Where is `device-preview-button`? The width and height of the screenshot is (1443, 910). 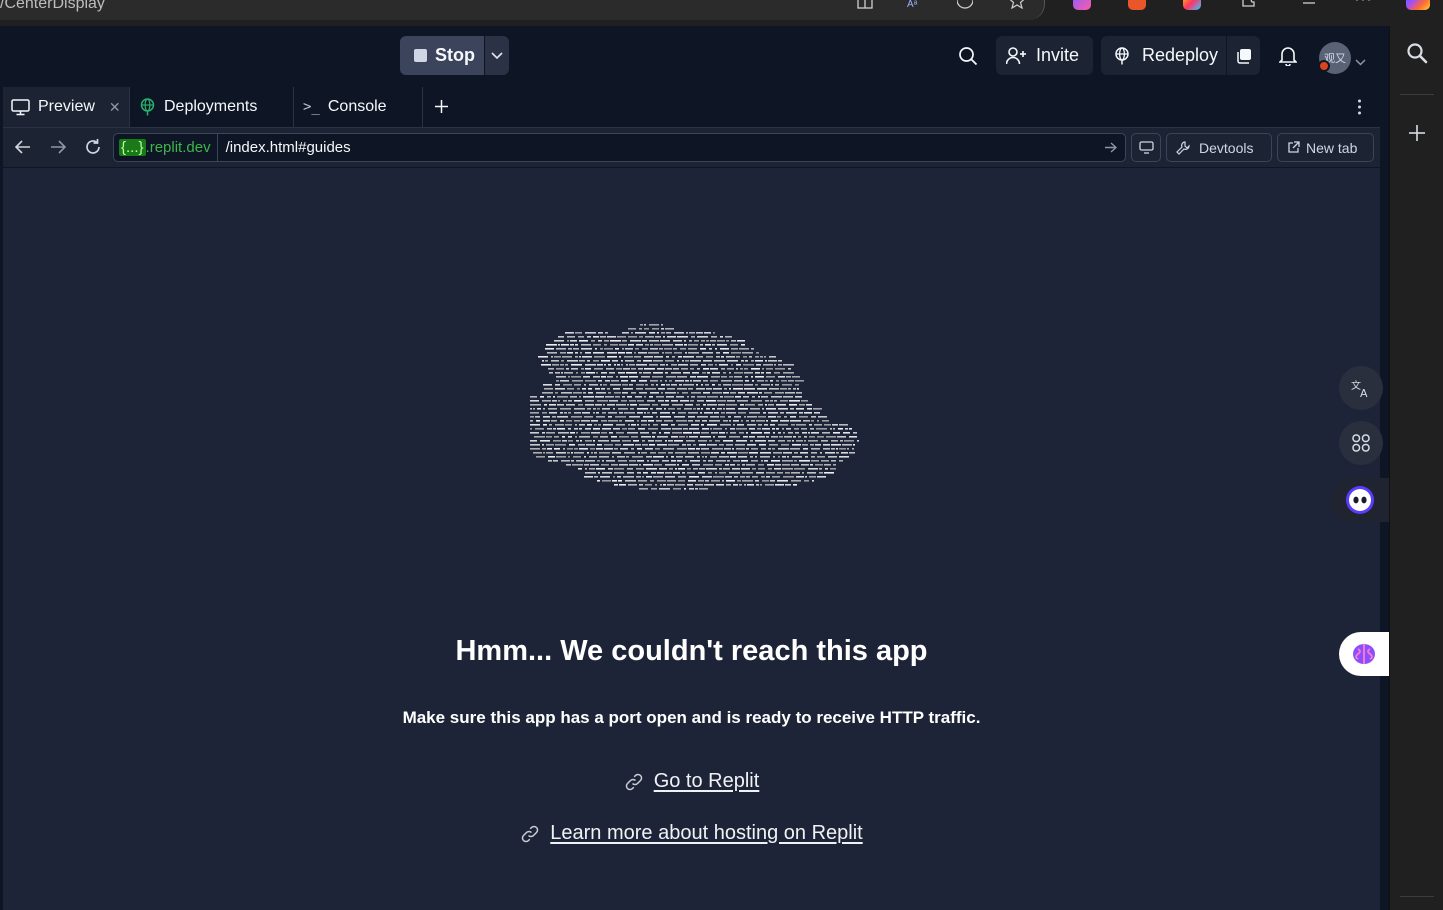 device-preview-button is located at coordinates (1146, 147).